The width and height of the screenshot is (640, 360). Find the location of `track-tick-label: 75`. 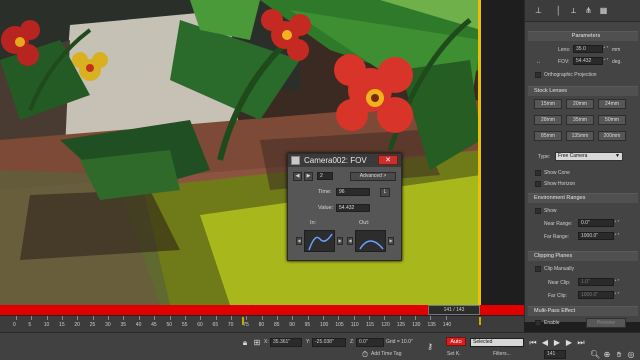

track-tick-label: 75 is located at coordinates (246, 325).